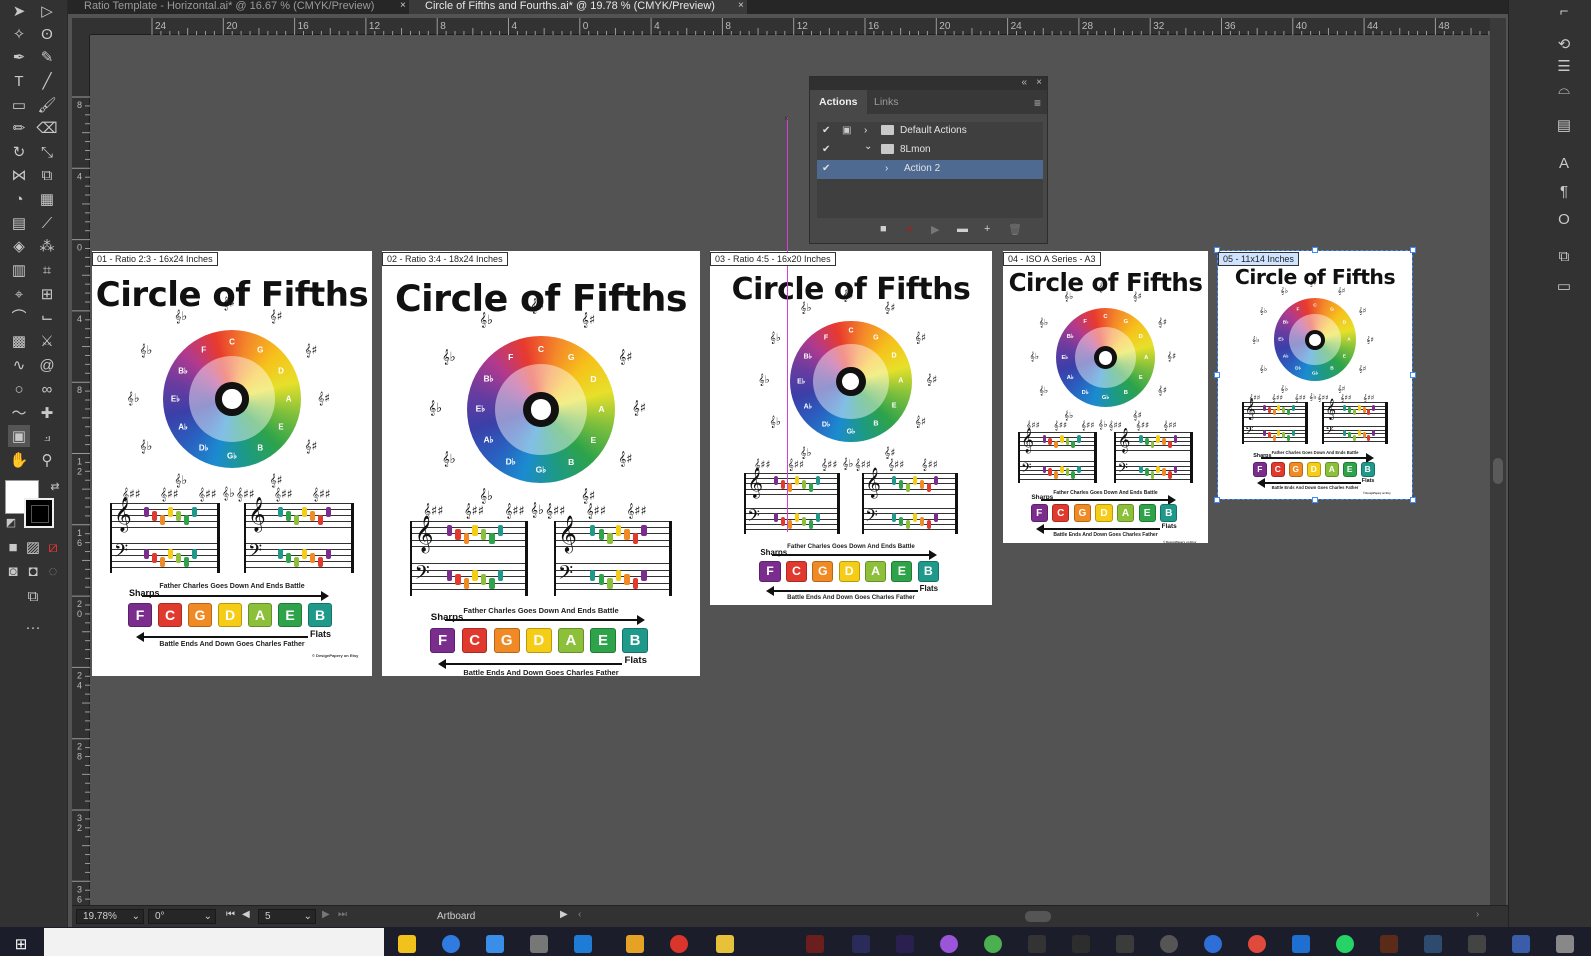 Image resolution: width=1591 pixels, height=956 pixels. I want to click on scroll-left-icon: ‹, so click(579, 914).